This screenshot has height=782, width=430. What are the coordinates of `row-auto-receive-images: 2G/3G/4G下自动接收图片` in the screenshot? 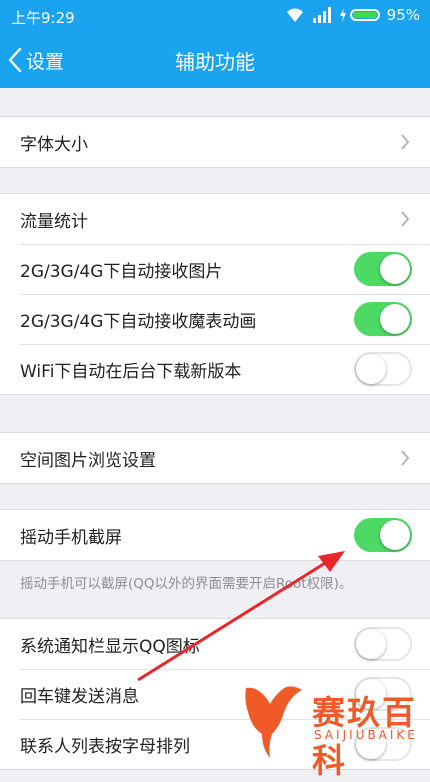 It's located at (215, 269).